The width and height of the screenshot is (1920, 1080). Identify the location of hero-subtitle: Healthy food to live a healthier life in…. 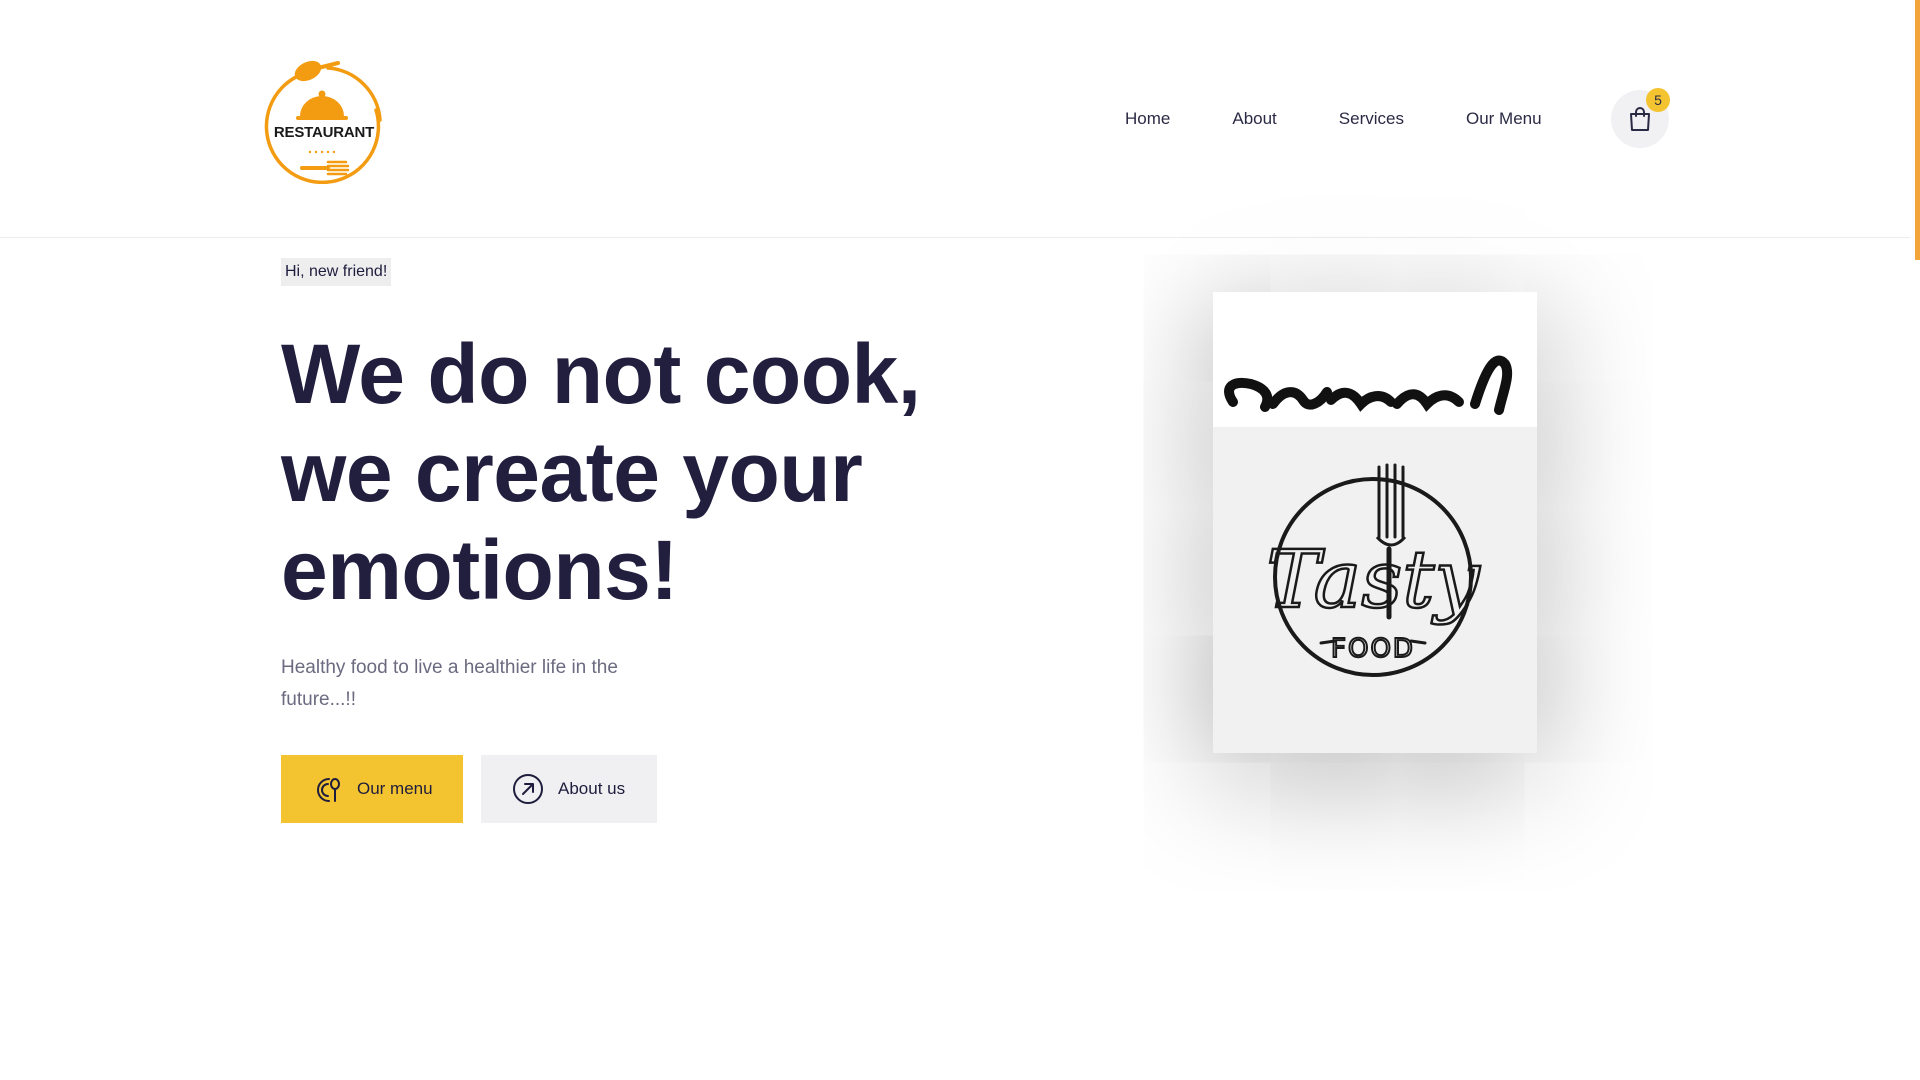
(449, 683).